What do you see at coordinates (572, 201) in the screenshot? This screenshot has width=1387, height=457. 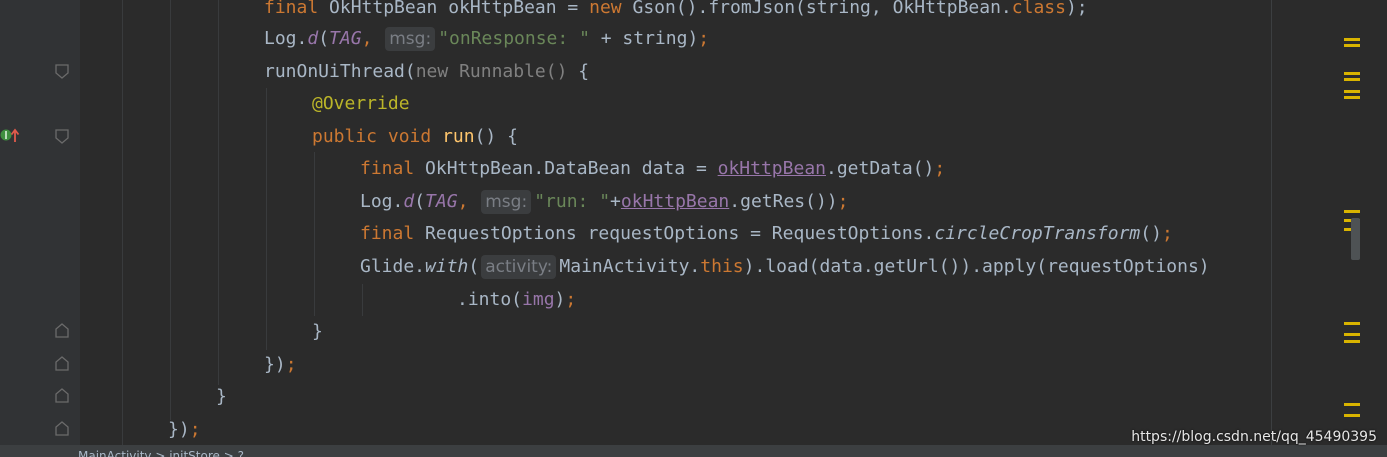 I see `string-literal: "run: "` at bounding box center [572, 201].